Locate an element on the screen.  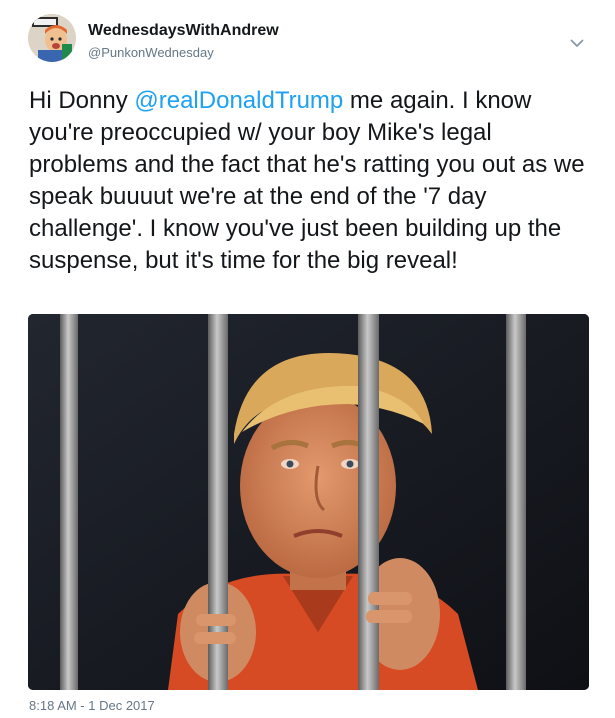
chevron-down-icon is located at coordinates (577, 43).